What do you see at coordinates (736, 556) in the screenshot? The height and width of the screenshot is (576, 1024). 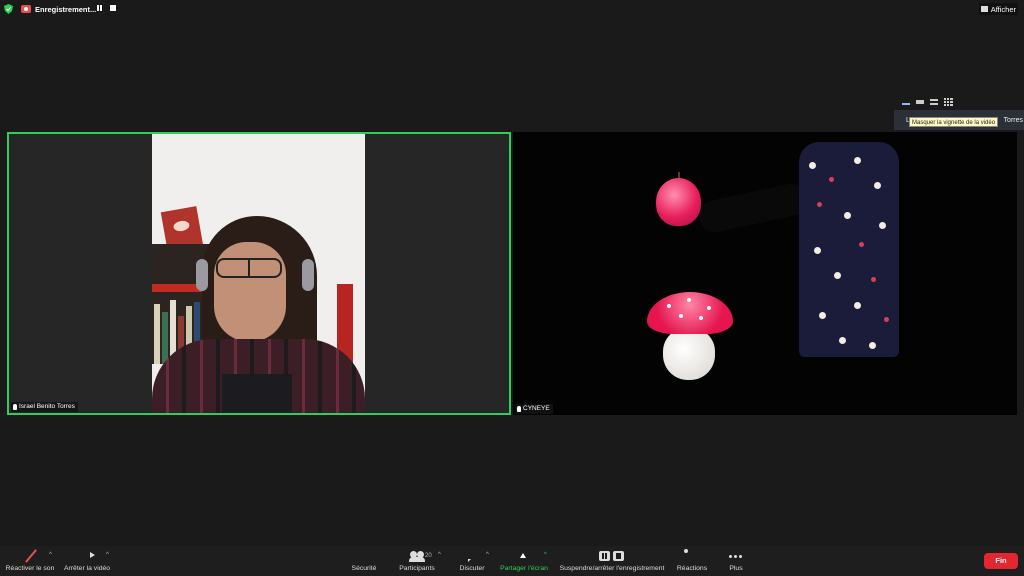 I see `more-dots-icon` at bounding box center [736, 556].